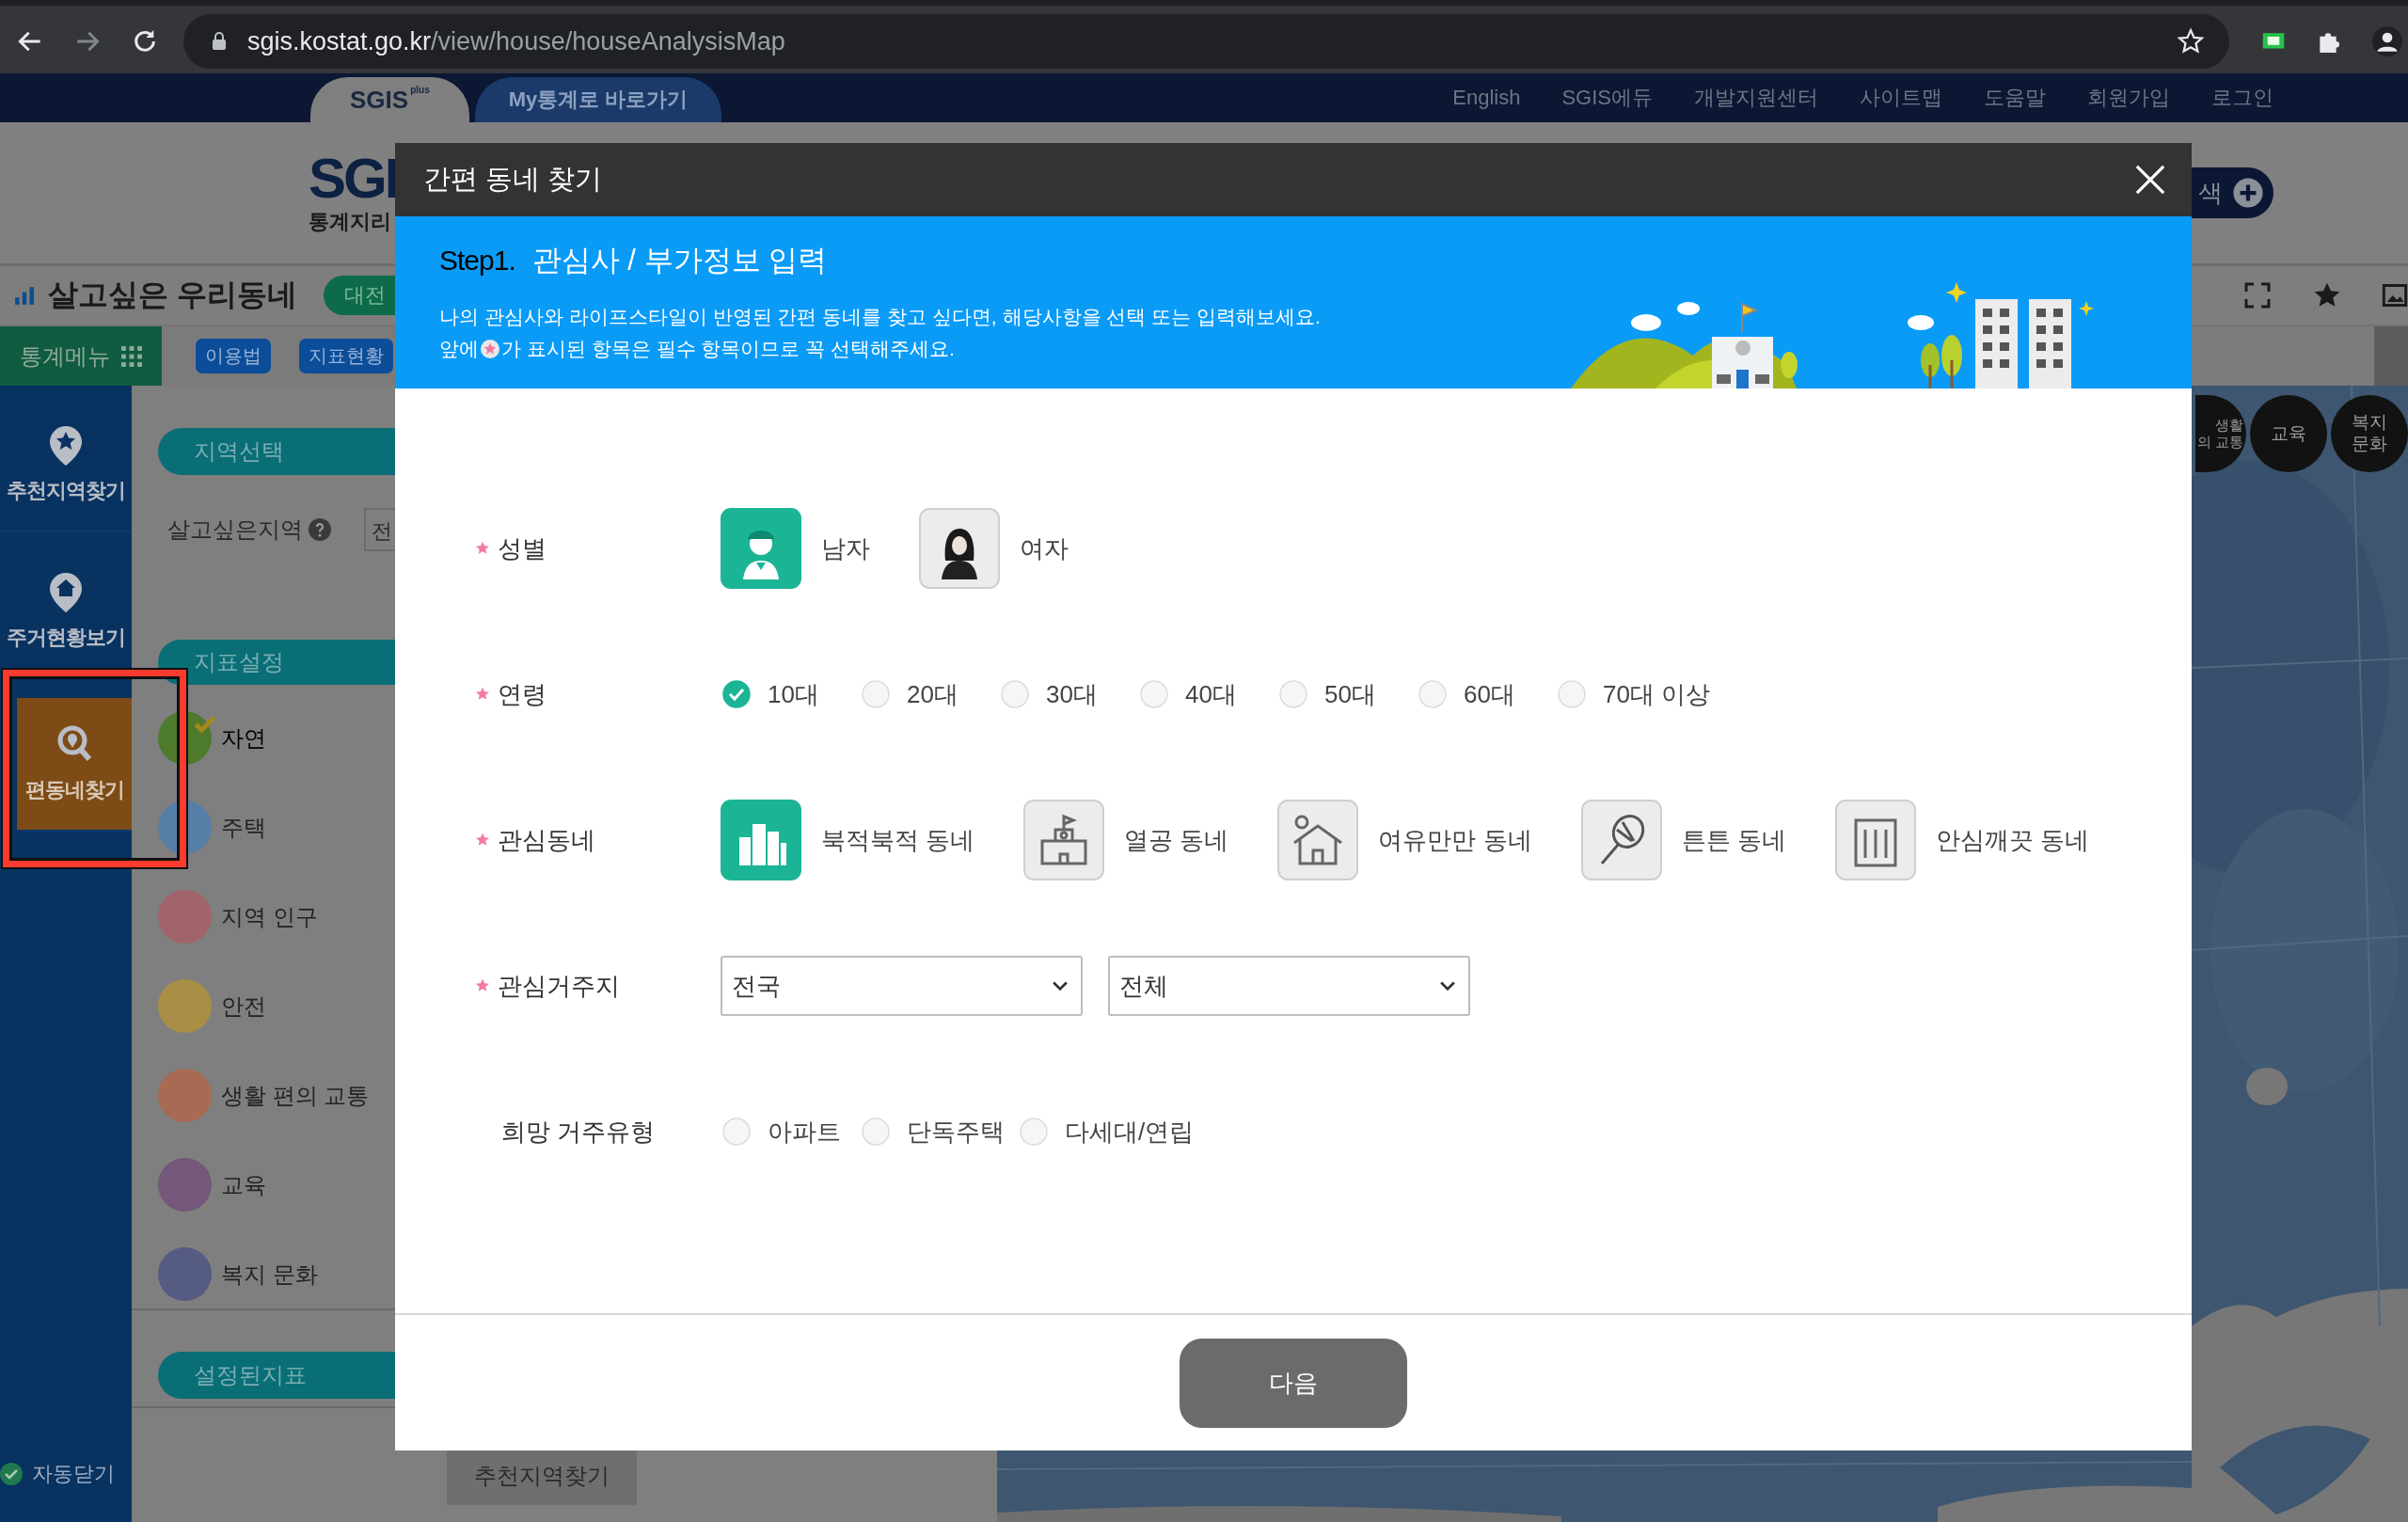 The width and height of the screenshot is (2408, 1522). Describe the element at coordinates (296, 1095) in the screenshot. I see `indicator-label: 생활 편의 교통` at that location.